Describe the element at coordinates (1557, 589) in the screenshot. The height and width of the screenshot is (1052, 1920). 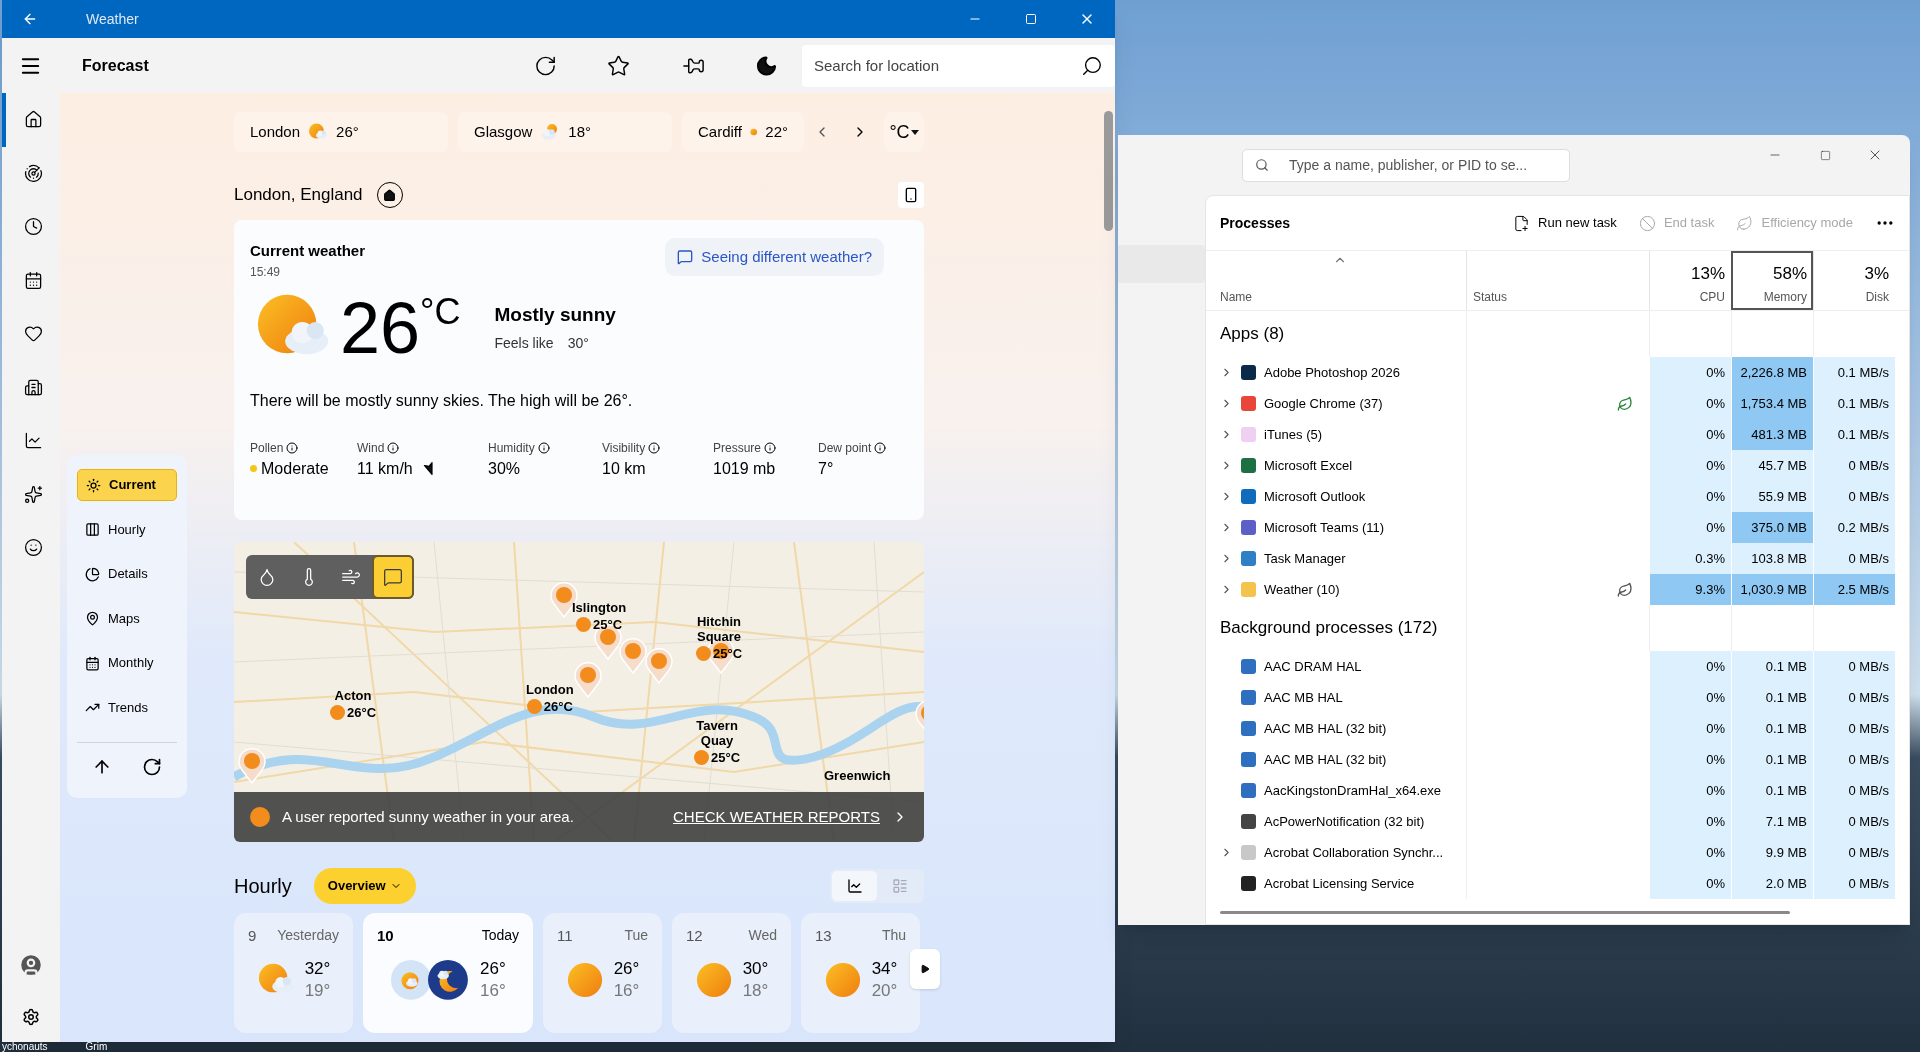
I see `process-row: Weather (10) 9.3% 1,030.9 MB 2.5 MB/s` at that location.